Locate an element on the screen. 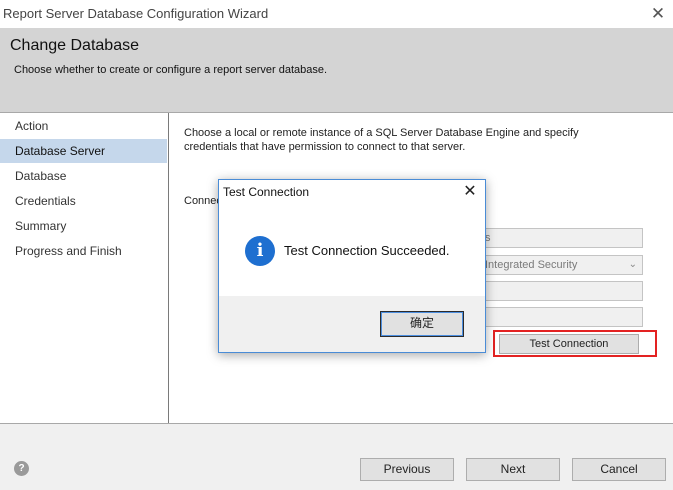  cancel-button: Cancel is located at coordinates (619, 469).